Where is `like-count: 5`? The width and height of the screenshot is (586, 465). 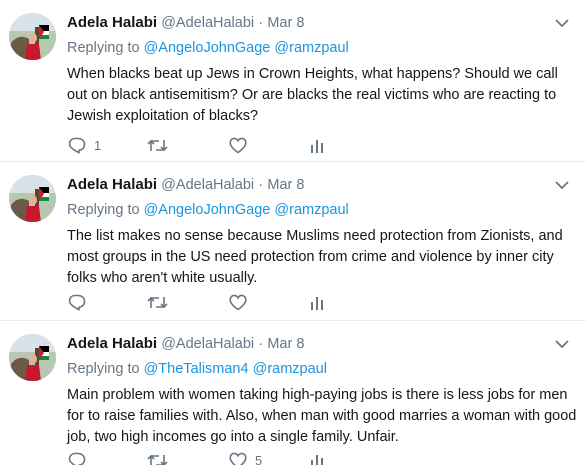
like-count: 5 is located at coordinates (259, 458).